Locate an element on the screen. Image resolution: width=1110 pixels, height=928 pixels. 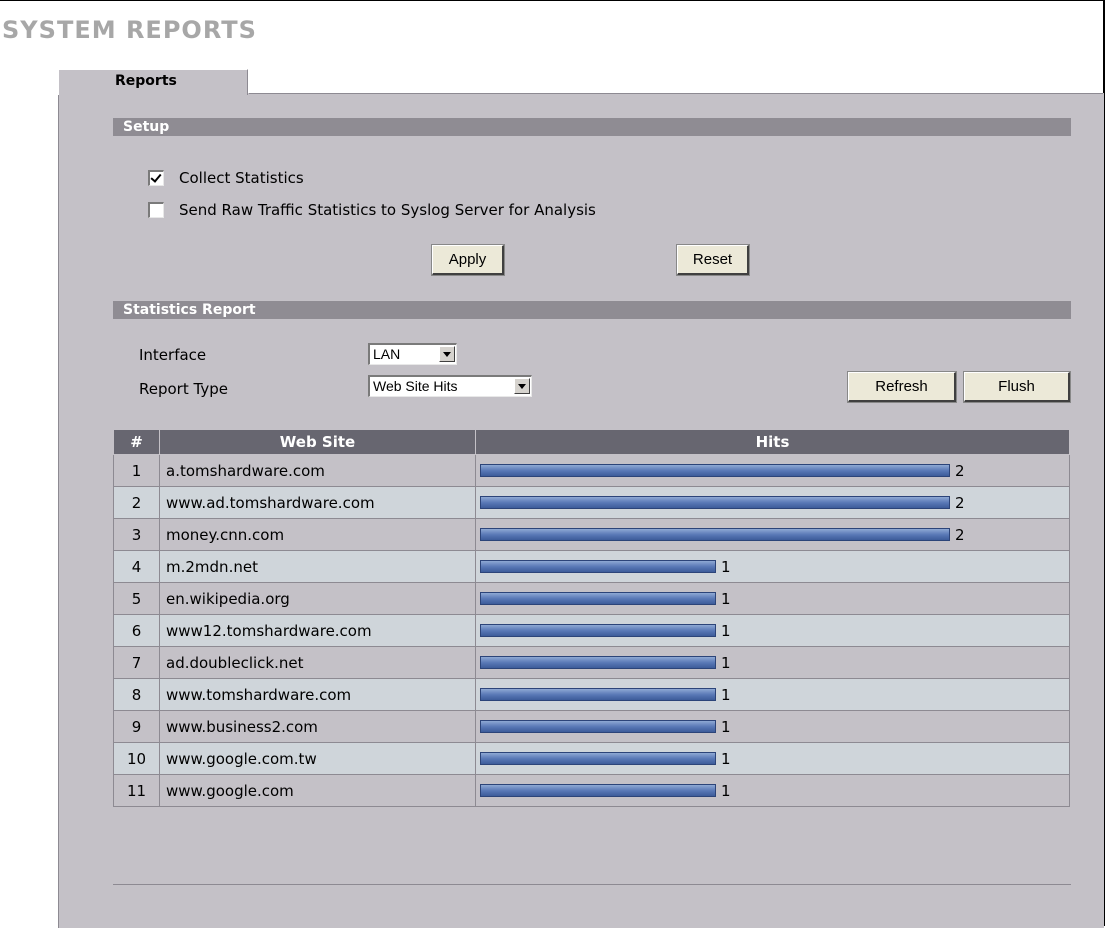
collect-statistics-checkbox is located at coordinates (156, 178).